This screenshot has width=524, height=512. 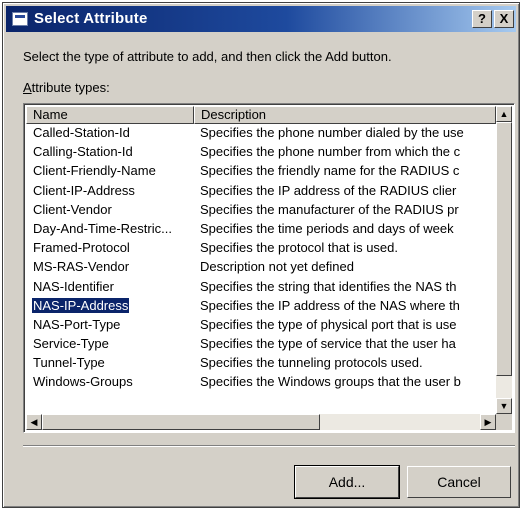 What do you see at coordinates (277, 267) in the screenshot?
I see `attribute-description: Description not yet defined` at bounding box center [277, 267].